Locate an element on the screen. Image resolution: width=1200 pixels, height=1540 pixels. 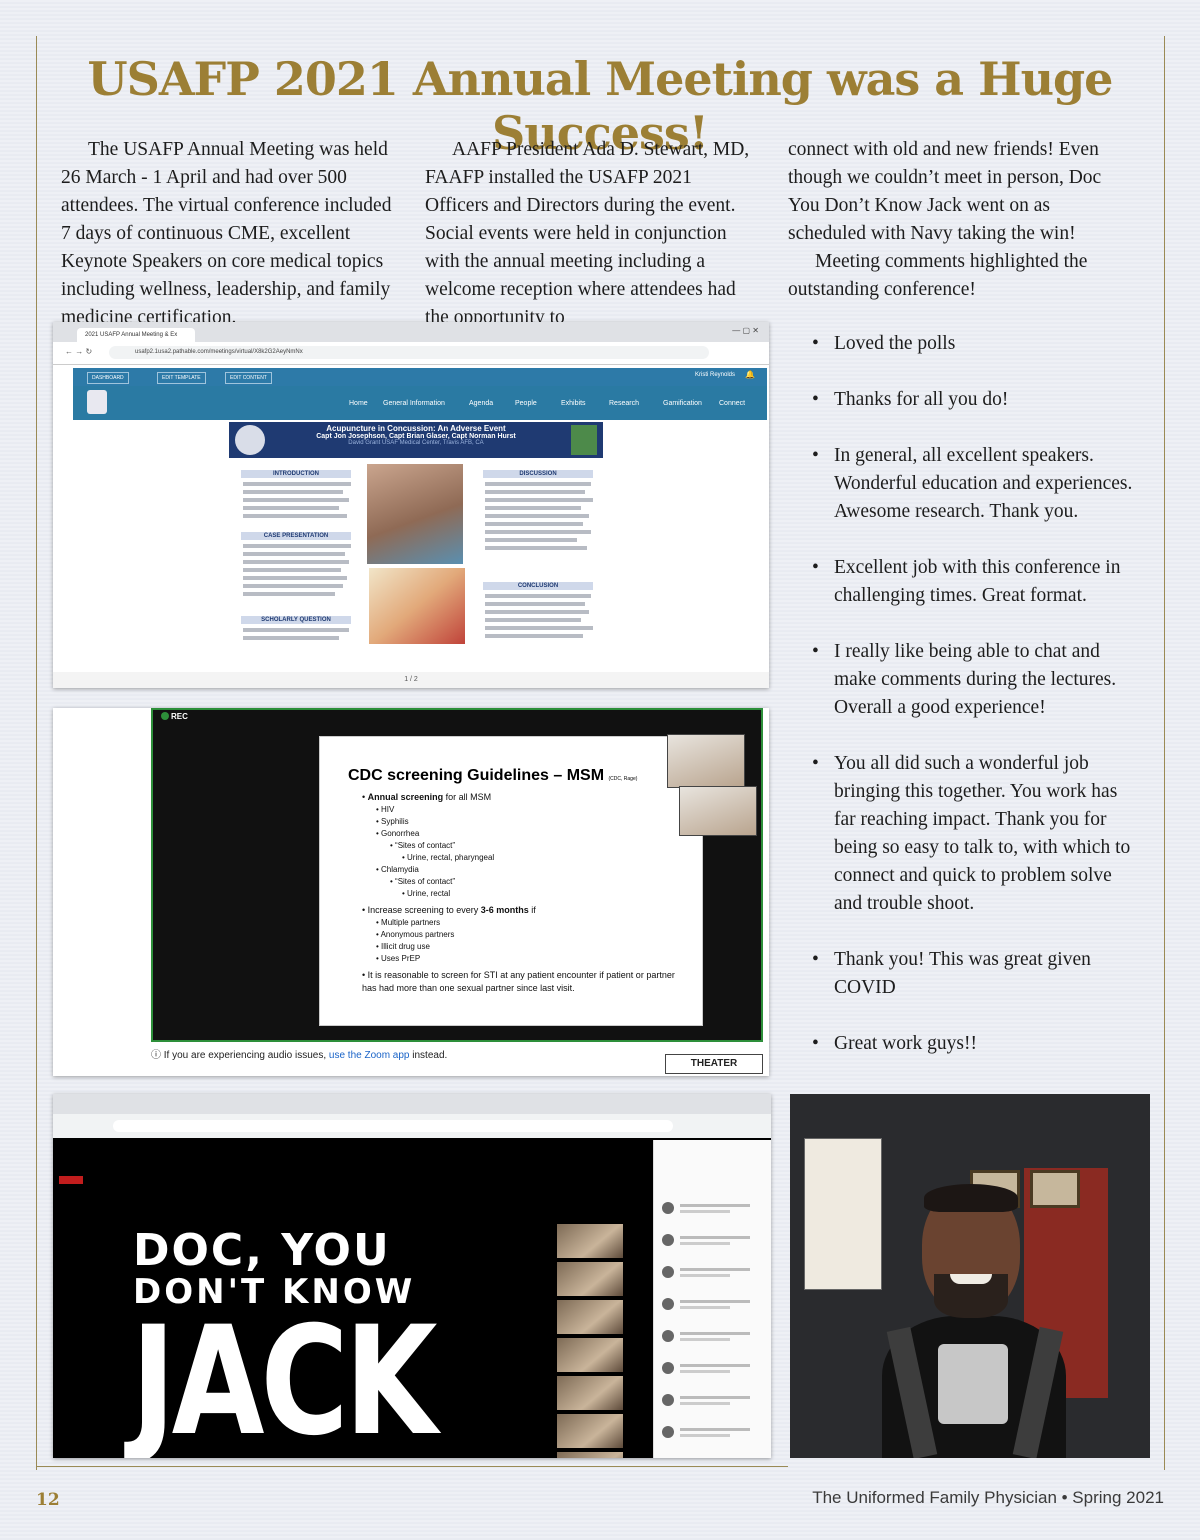
nav-research: Research is located at coordinates (624, 403).